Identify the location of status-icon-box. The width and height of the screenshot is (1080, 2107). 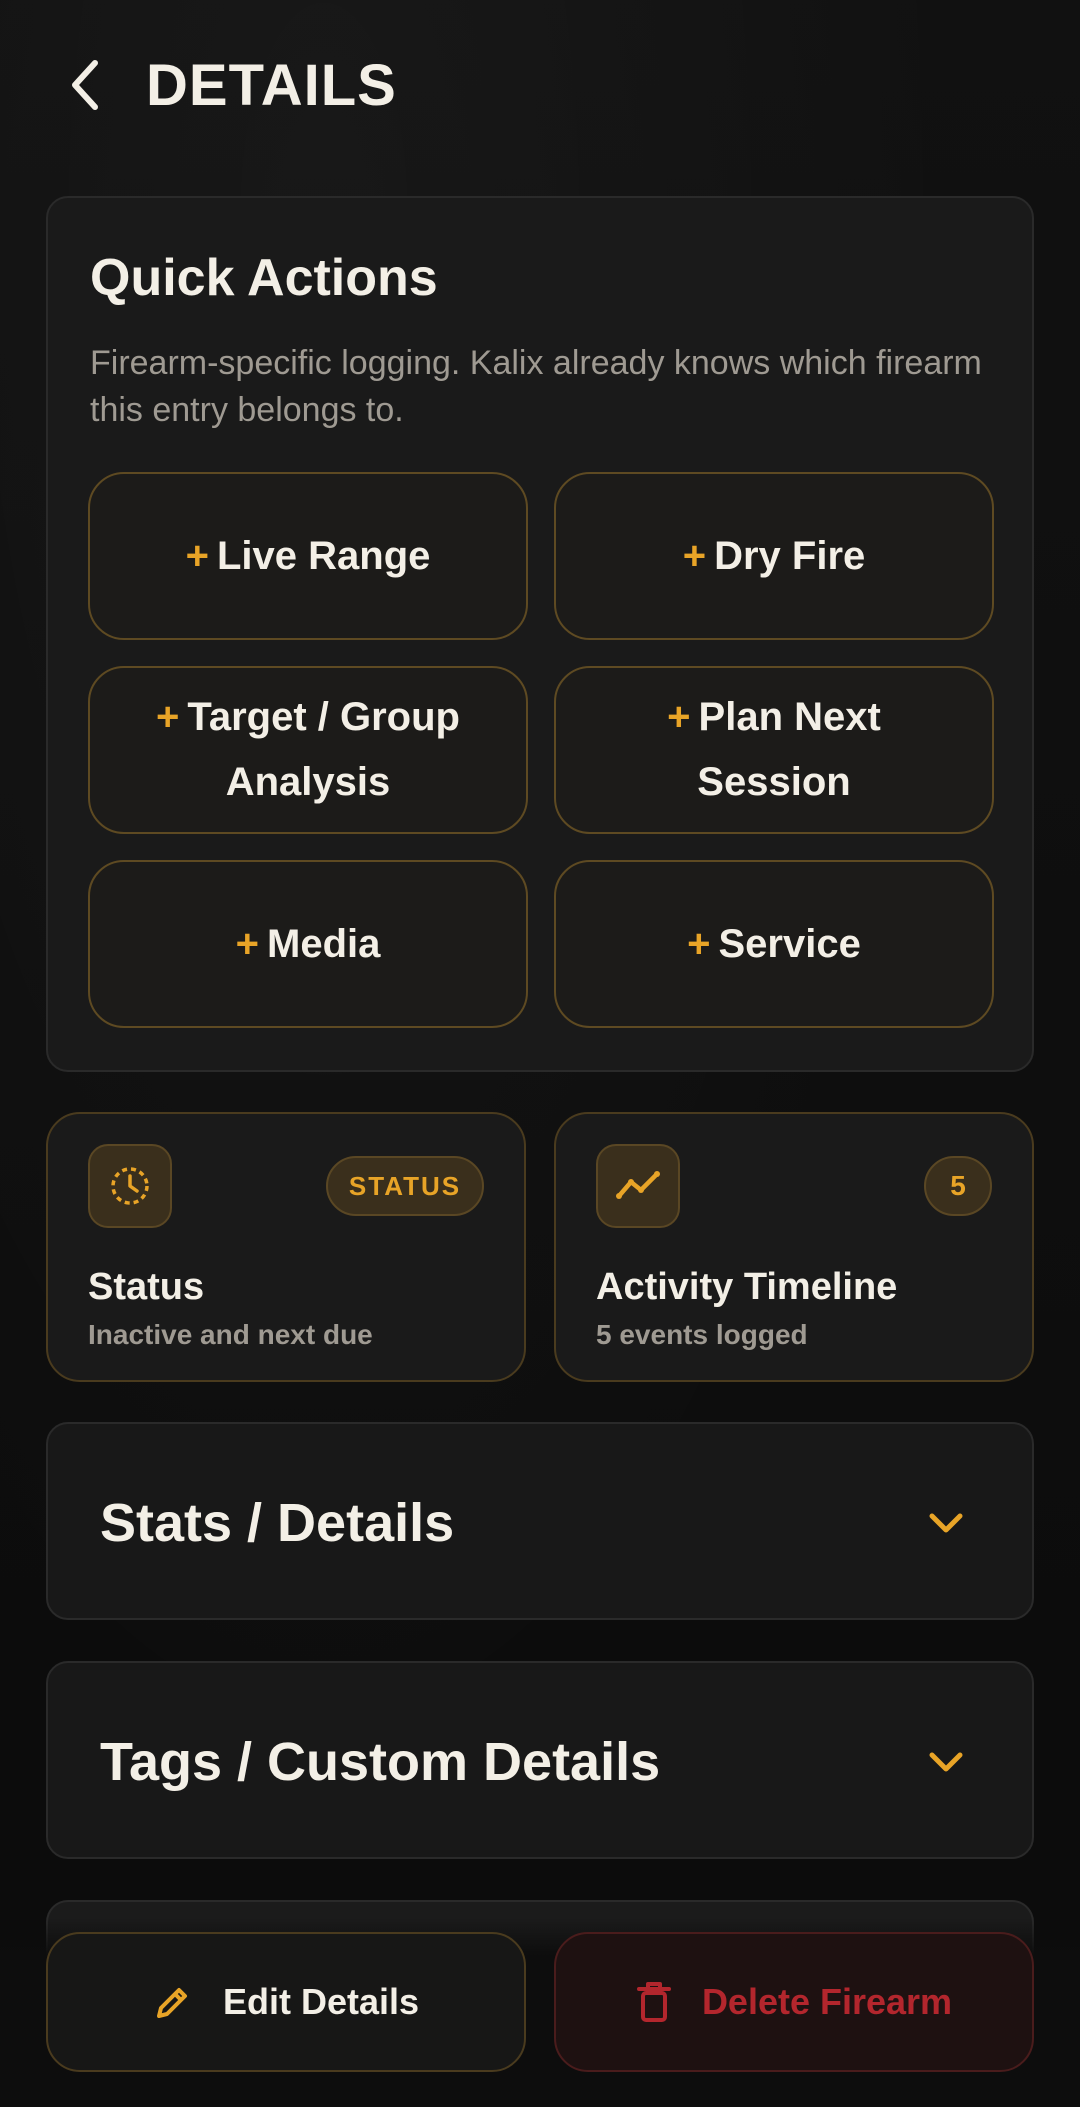
(130, 1186).